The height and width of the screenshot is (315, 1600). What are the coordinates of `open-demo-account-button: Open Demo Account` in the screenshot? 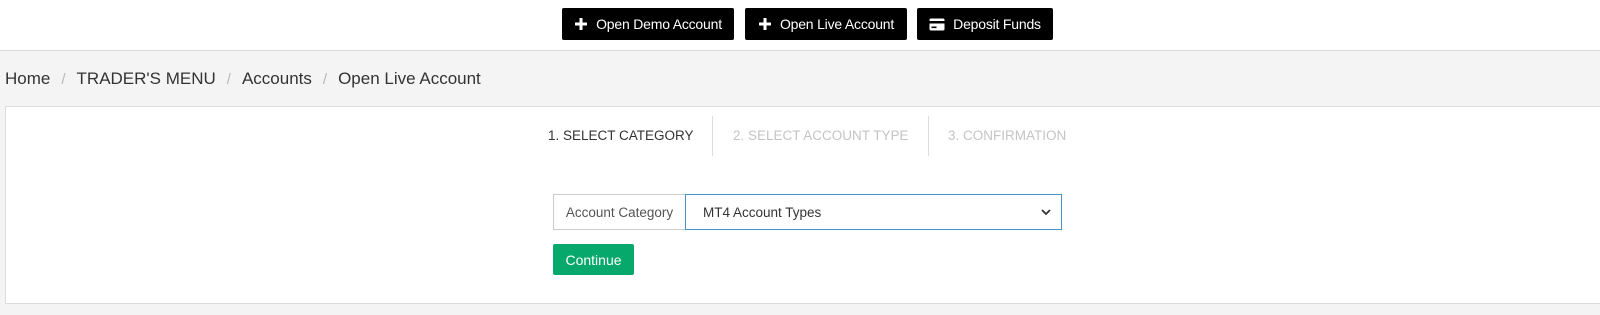 It's located at (648, 24).